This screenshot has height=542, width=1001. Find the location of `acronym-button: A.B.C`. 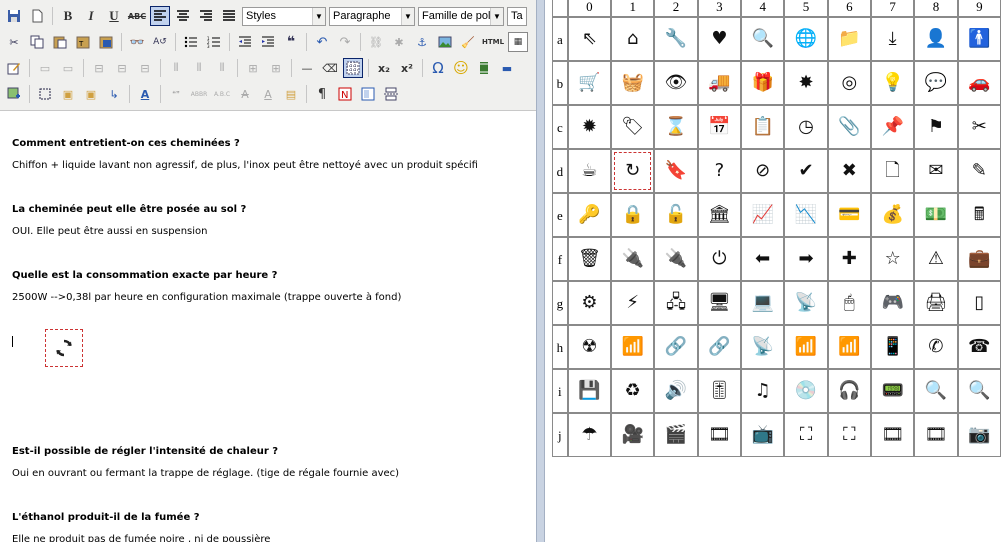

acronym-button: A.B.C is located at coordinates (222, 94).